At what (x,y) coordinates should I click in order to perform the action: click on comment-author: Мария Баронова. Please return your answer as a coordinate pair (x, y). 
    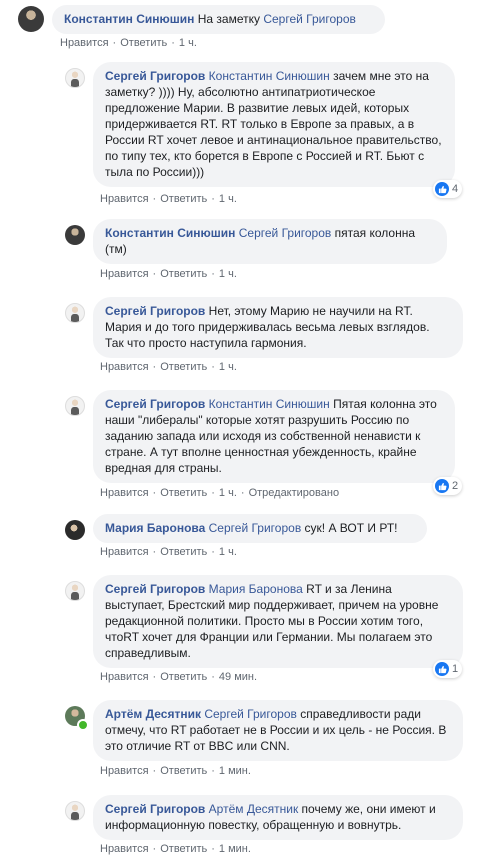
    Looking at the image, I should click on (155, 528).